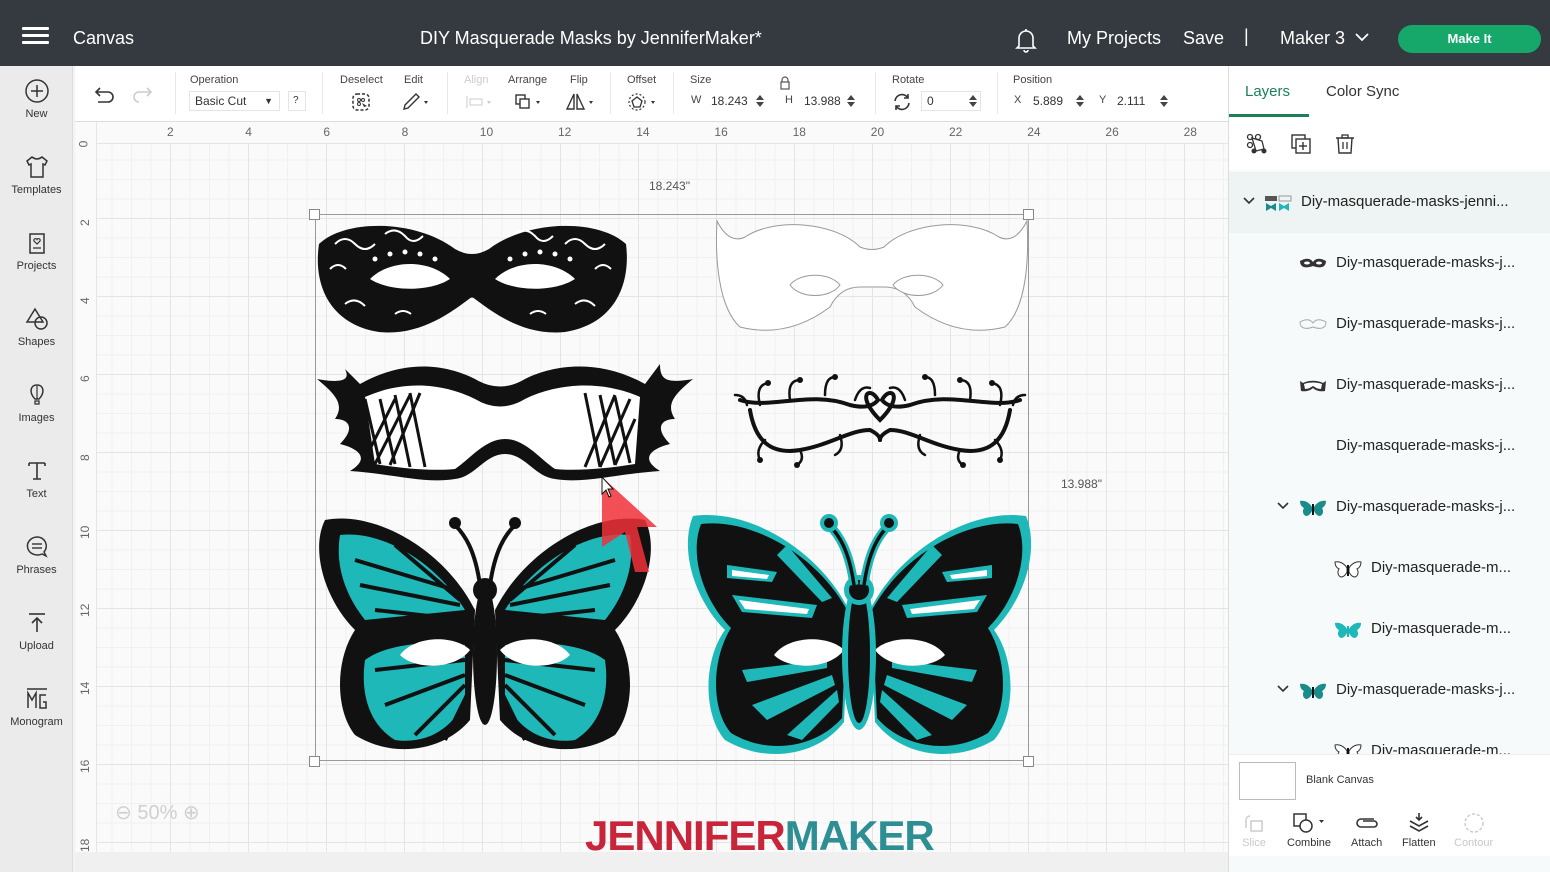 The image size is (1550, 872). Describe the element at coordinates (214, 80) in the screenshot. I see `operation-label: Operation` at that location.